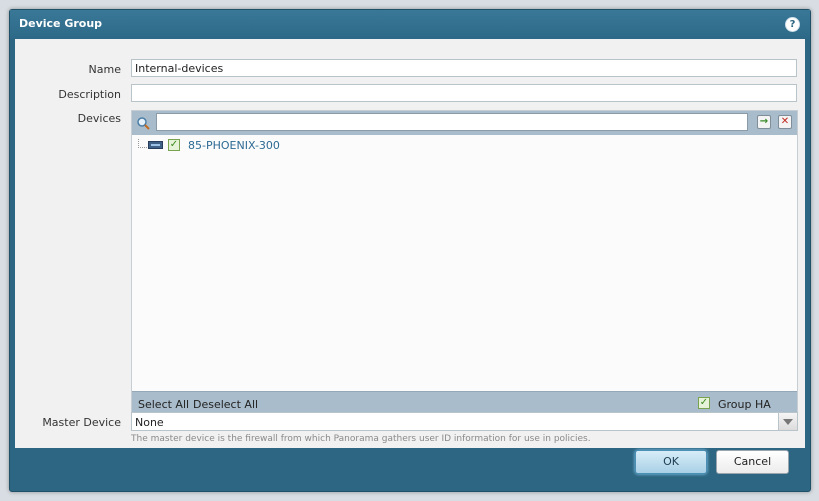 This screenshot has width=819, height=501. I want to click on device-checkbox: ✓, so click(174, 145).